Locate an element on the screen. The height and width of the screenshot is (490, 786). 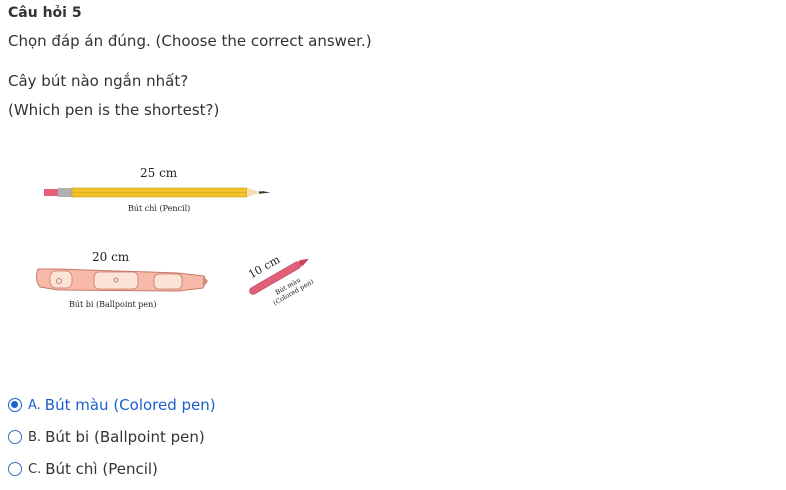
pencil-length-label: 25 cm is located at coordinates (159, 173).